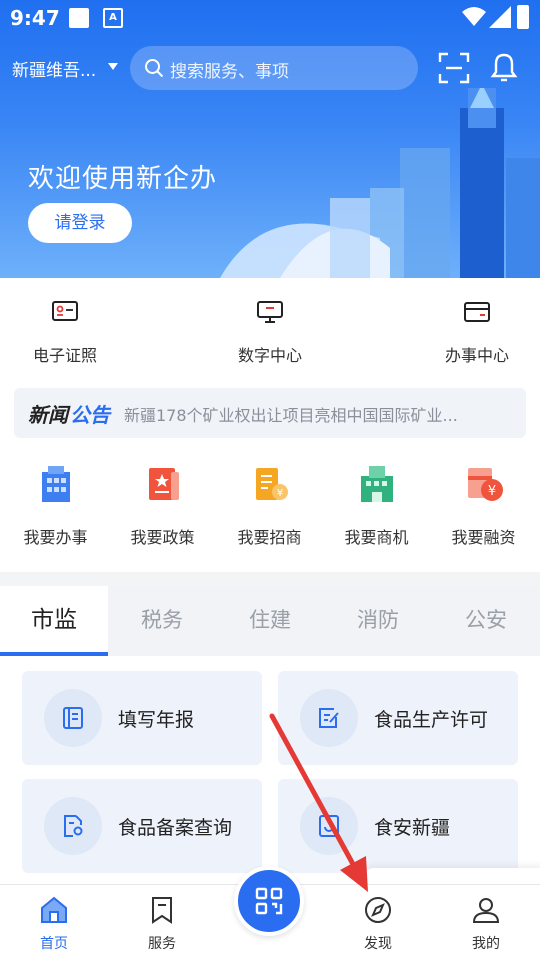  What do you see at coordinates (162, 537) in the screenshot?
I see `category-label: 我要政策` at bounding box center [162, 537].